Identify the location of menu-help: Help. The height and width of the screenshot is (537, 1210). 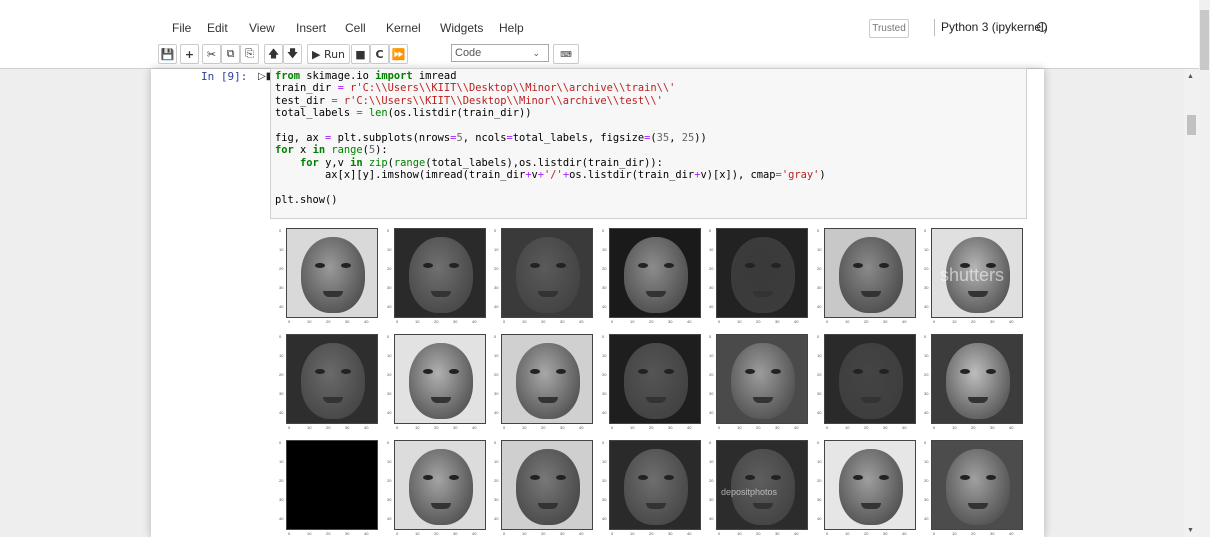
(511, 28).